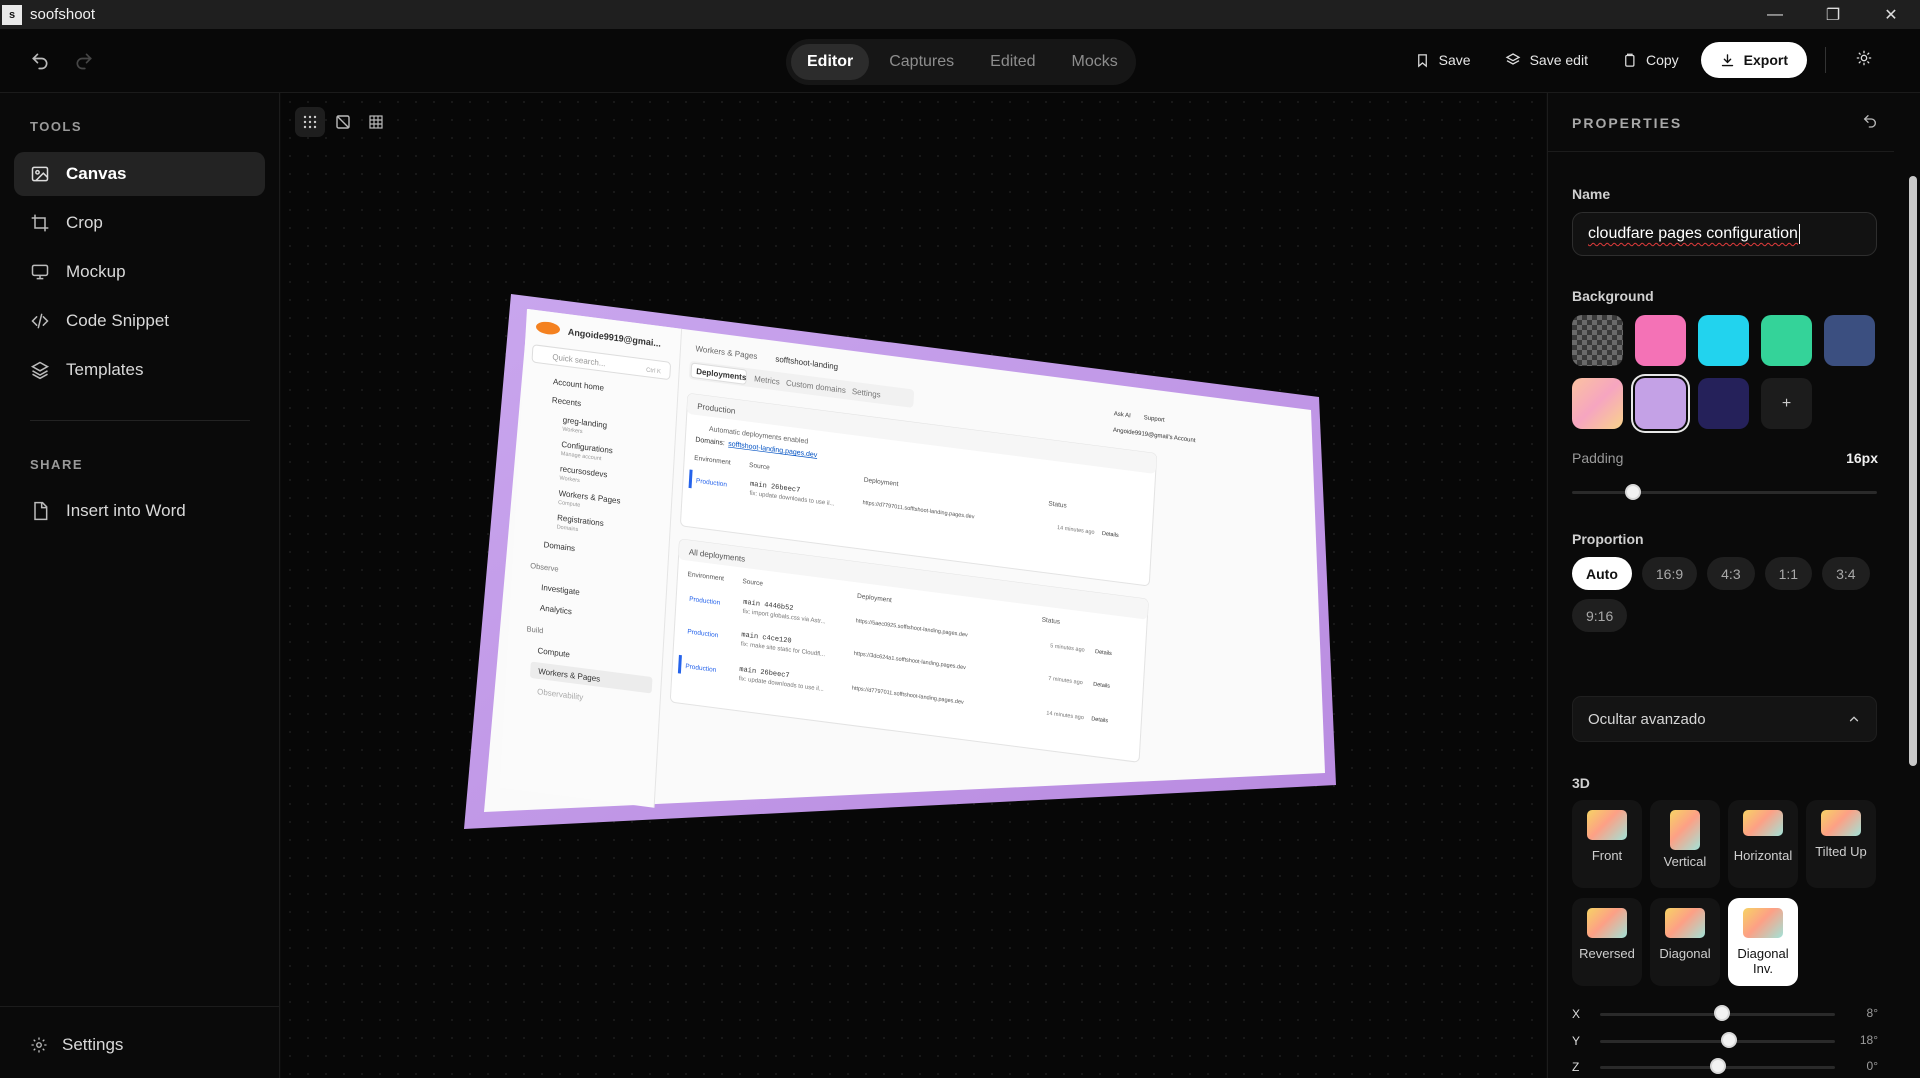  Describe the element at coordinates (1788, 573) in the screenshot. I see `proportion-1-1: 1:1` at that location.